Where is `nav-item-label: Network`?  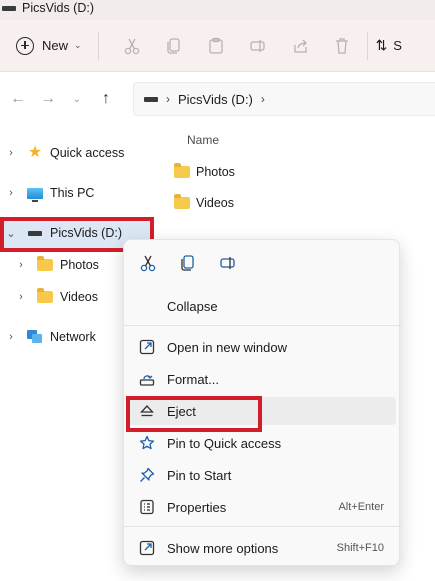 nav-item-label: Network is located at coordinates (73, 337).